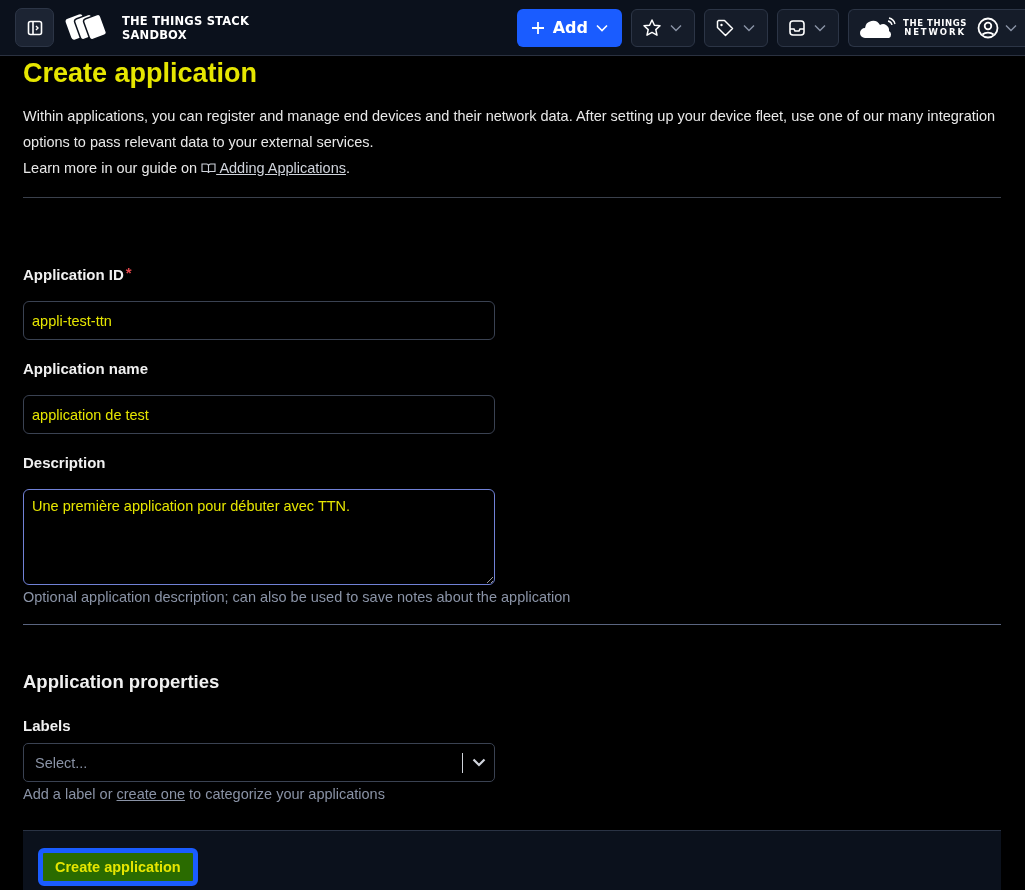  I want to click on labels-hint: Add a label or create one to categorize your applications, so click(204, 794).